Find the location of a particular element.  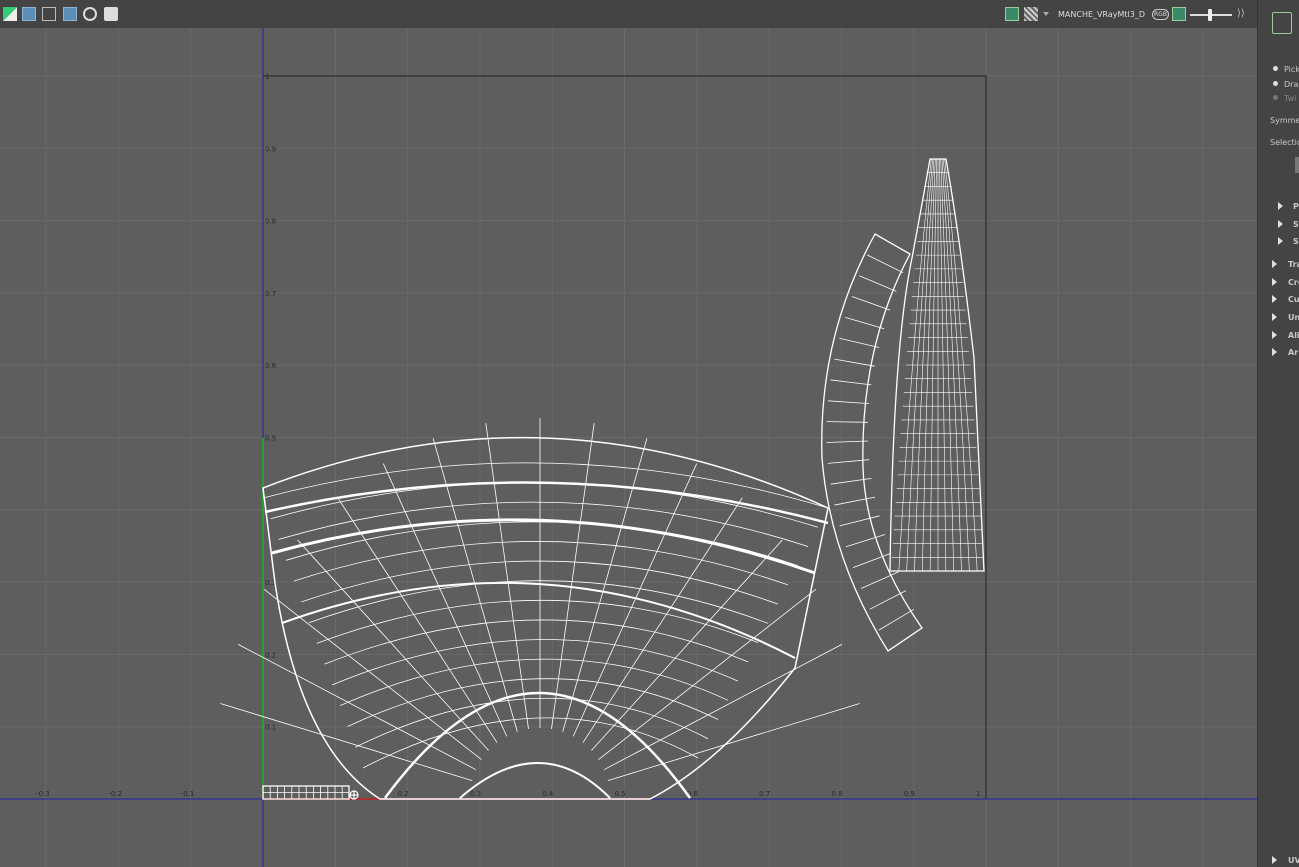

u-axis-label: 0.8 is located at coordinates (836, 794).